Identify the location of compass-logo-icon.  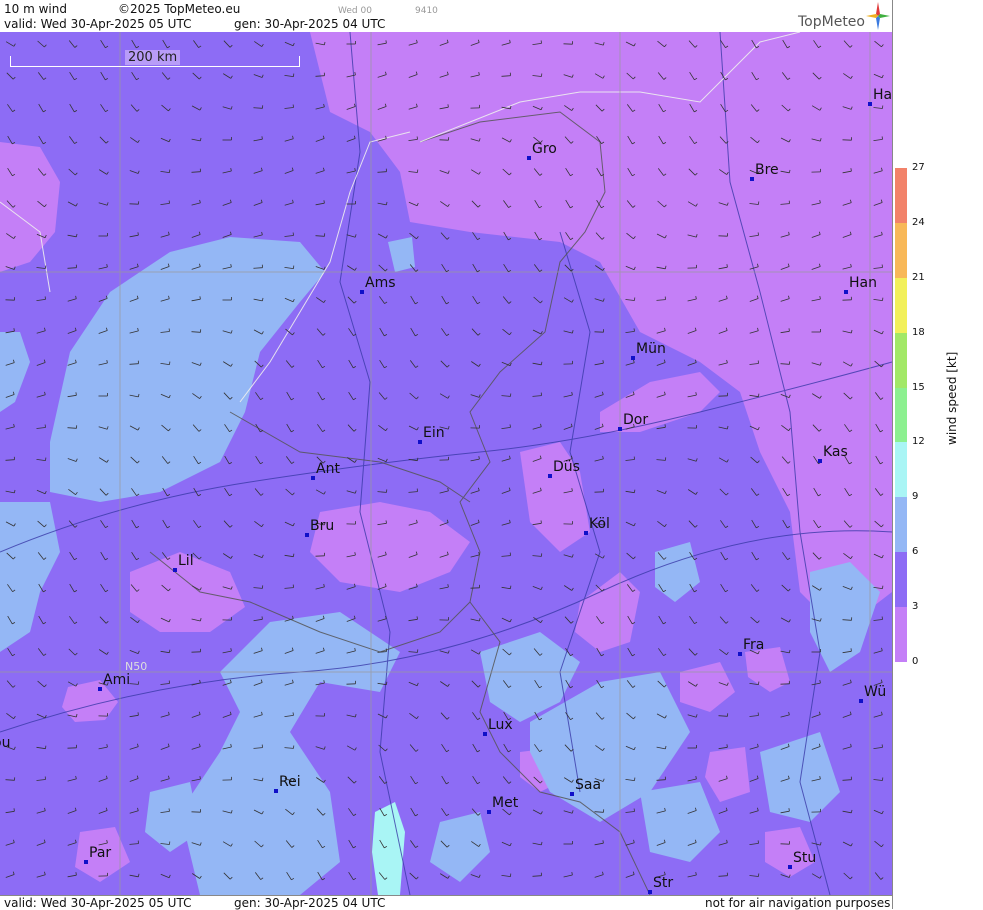
(878, 16).